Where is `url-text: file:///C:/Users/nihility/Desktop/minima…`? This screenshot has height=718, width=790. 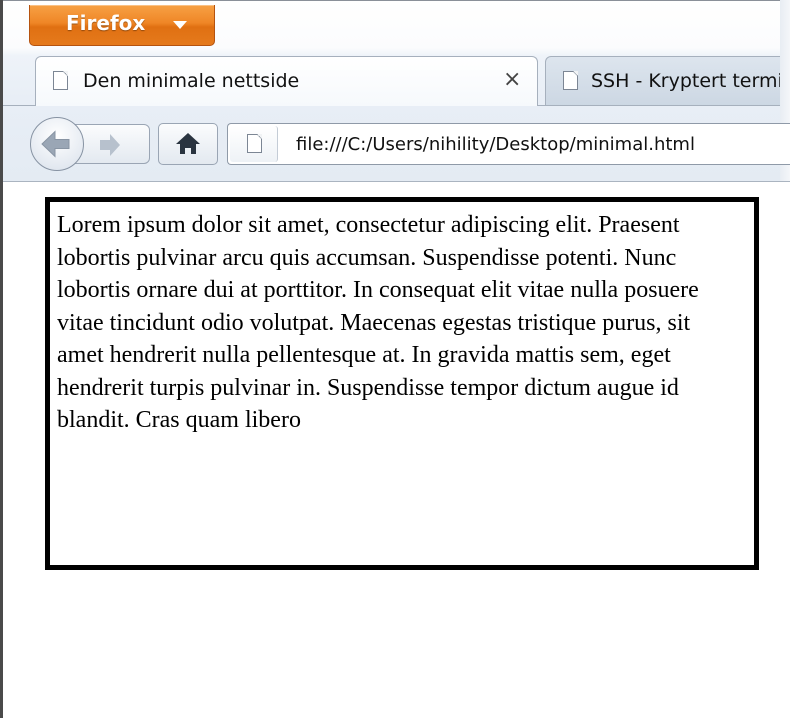 url-text: file:///C:/Users/nihility/Desktop/minima… is located at coordinates (495, 144).